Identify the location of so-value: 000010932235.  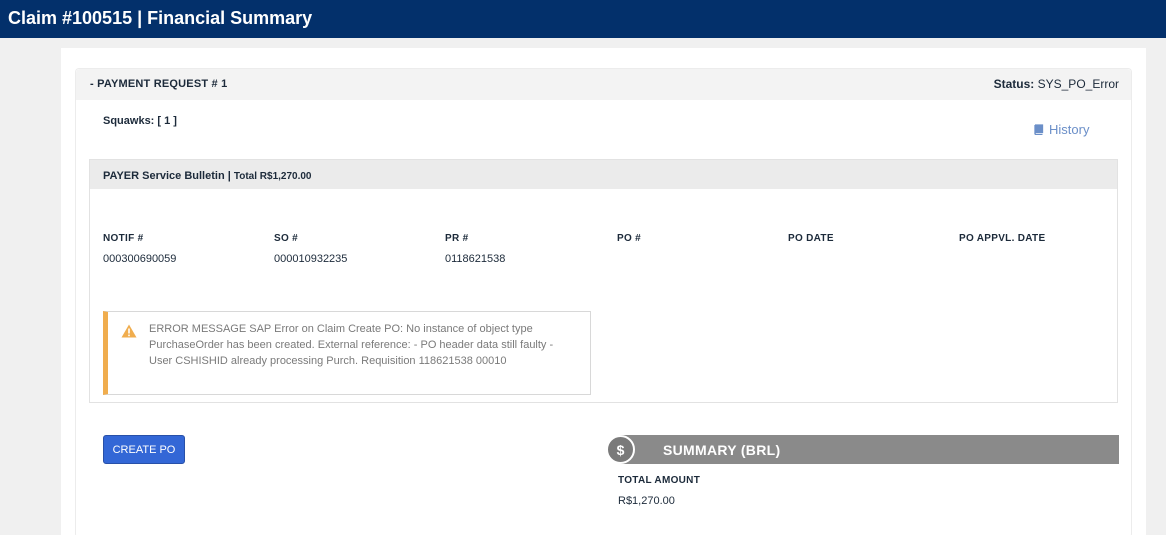
(311, 259).